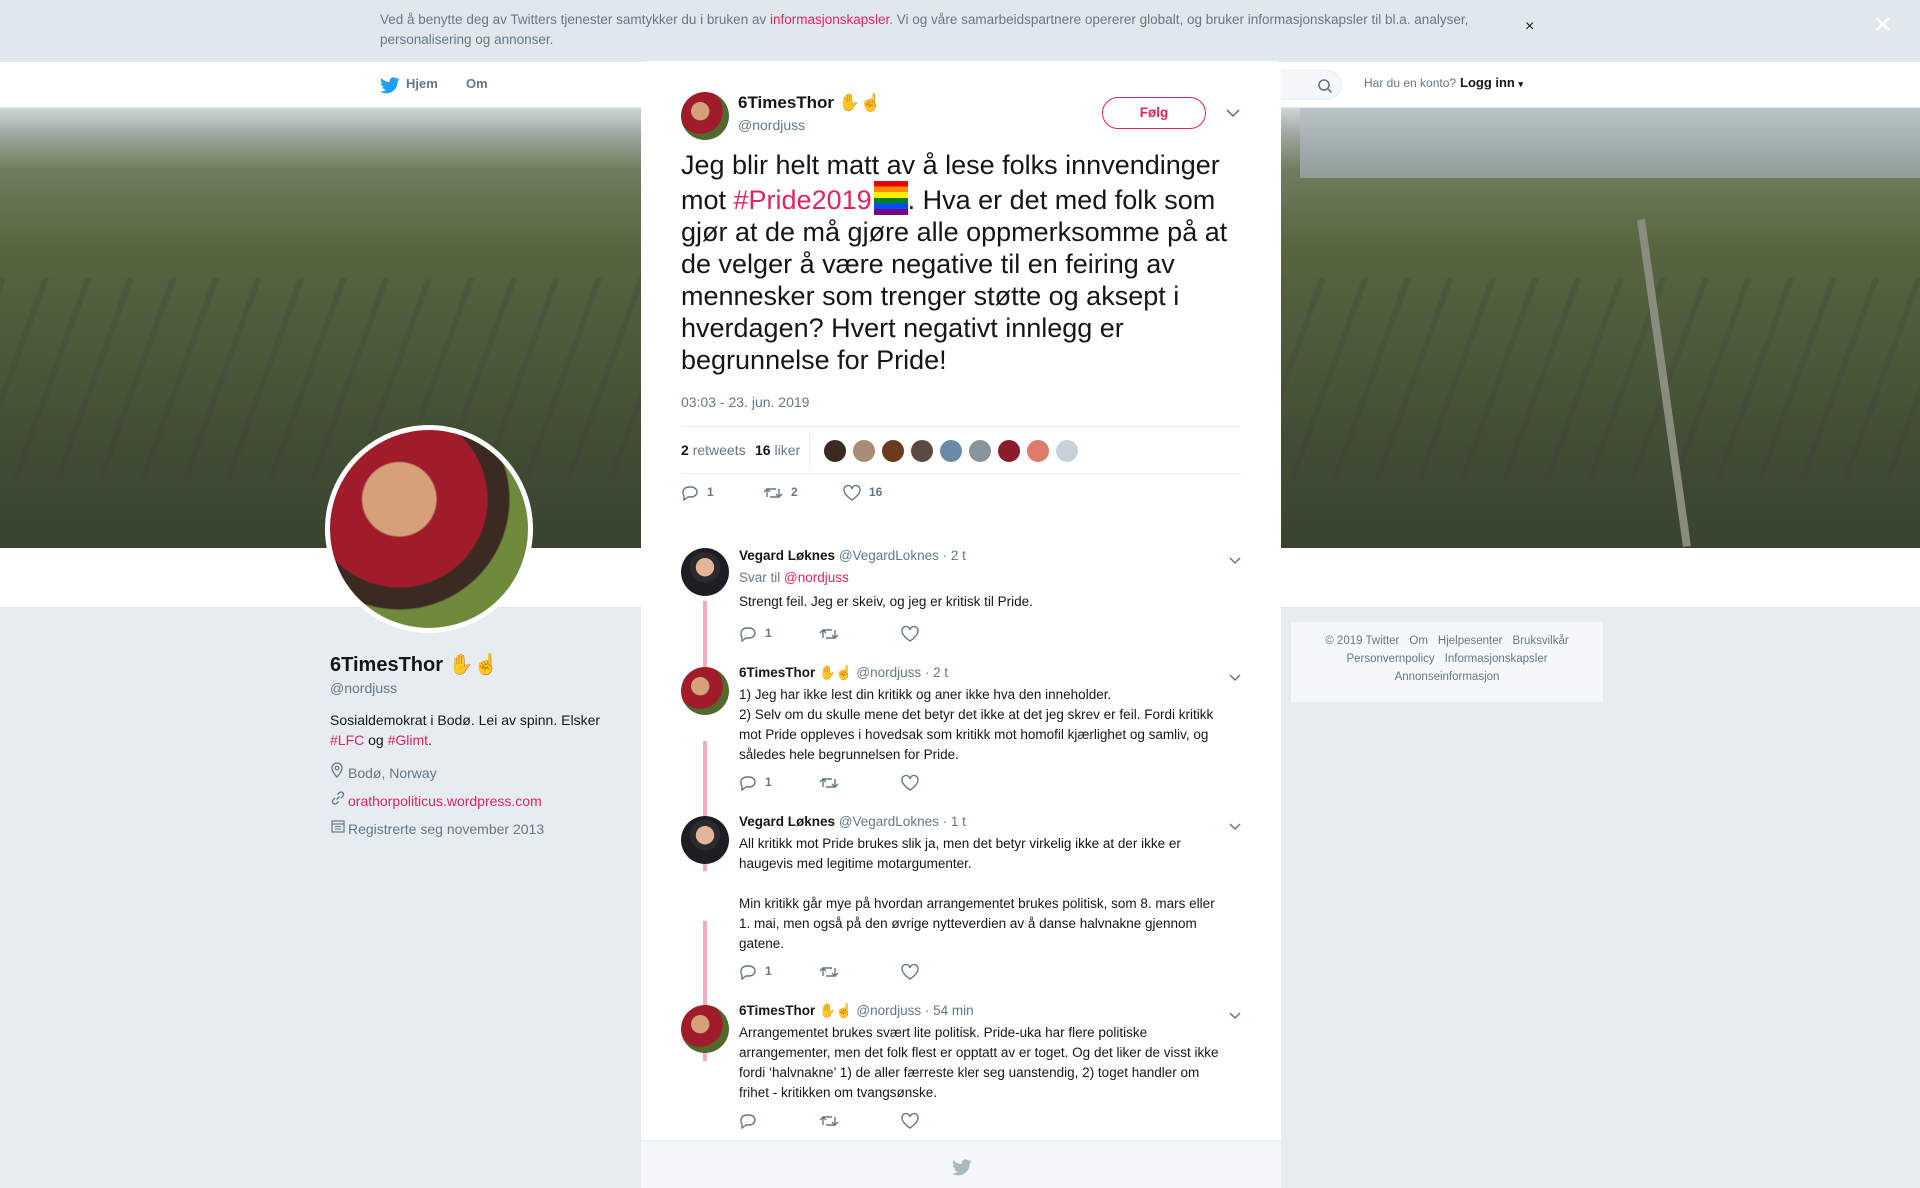 This screenshot has width=1920, height=1188. Describe the element at coordinates (1529, 27) in the screenshot. I see `cookie-close-button: ×` at that location.